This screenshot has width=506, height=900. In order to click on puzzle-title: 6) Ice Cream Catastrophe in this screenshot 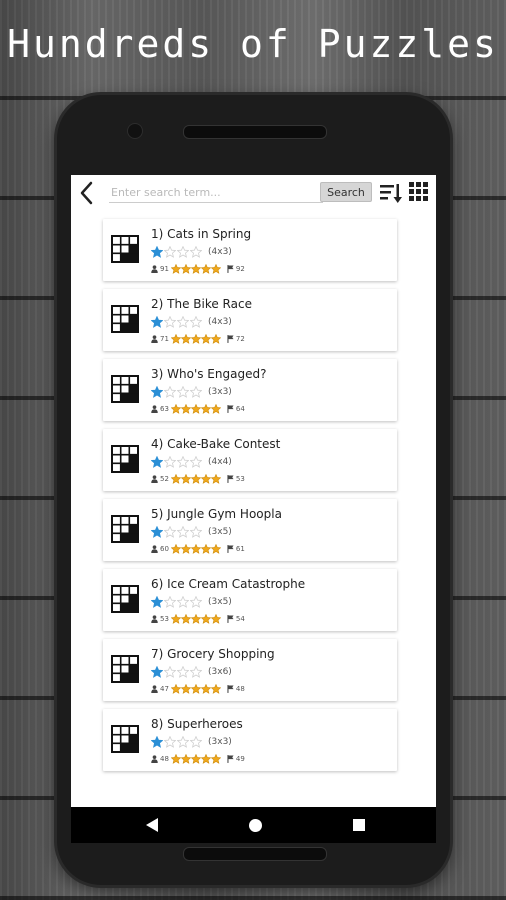, I will do `click(228, 584)`.